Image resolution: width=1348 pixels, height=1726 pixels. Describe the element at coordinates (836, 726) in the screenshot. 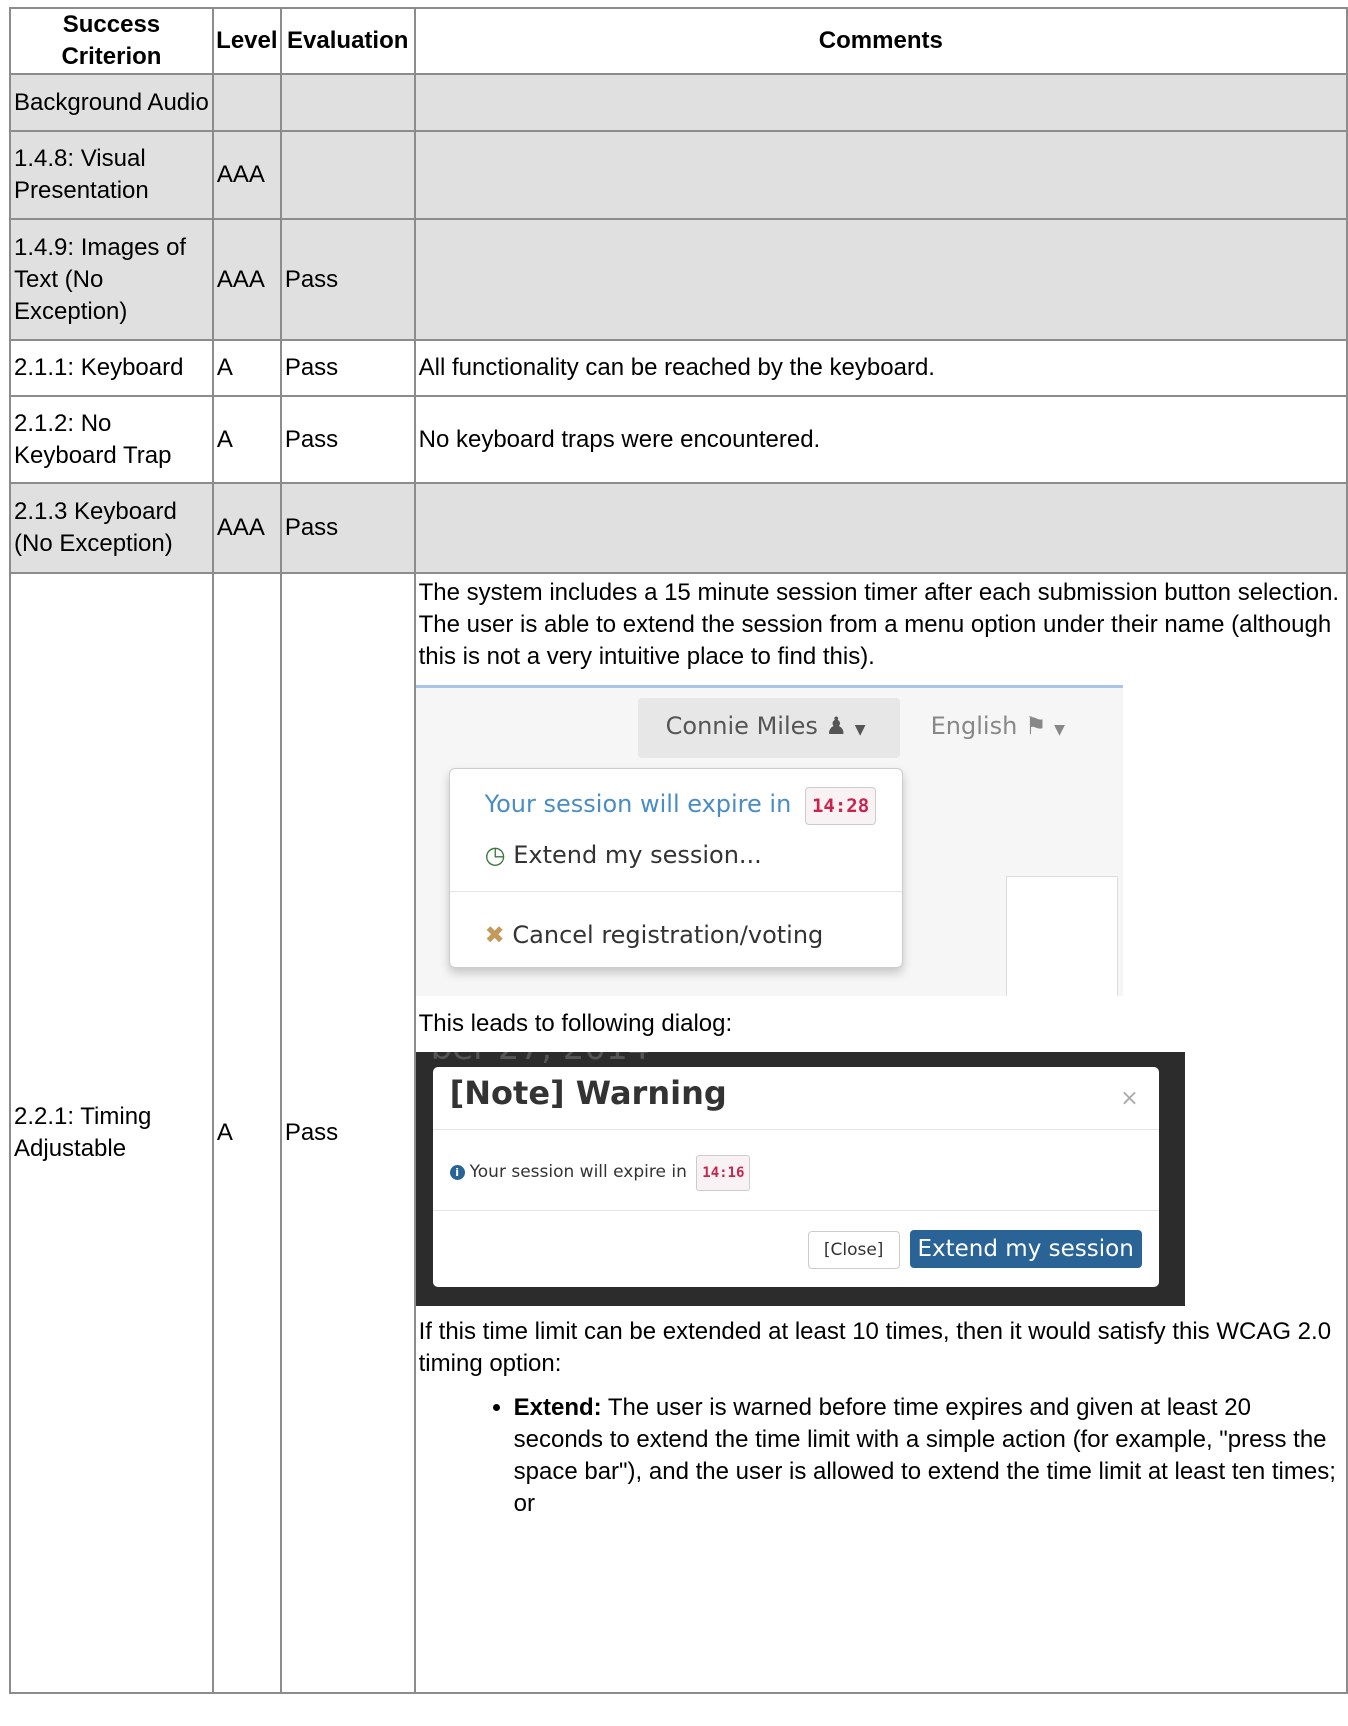

I see `user-icon: ♟` at that location.